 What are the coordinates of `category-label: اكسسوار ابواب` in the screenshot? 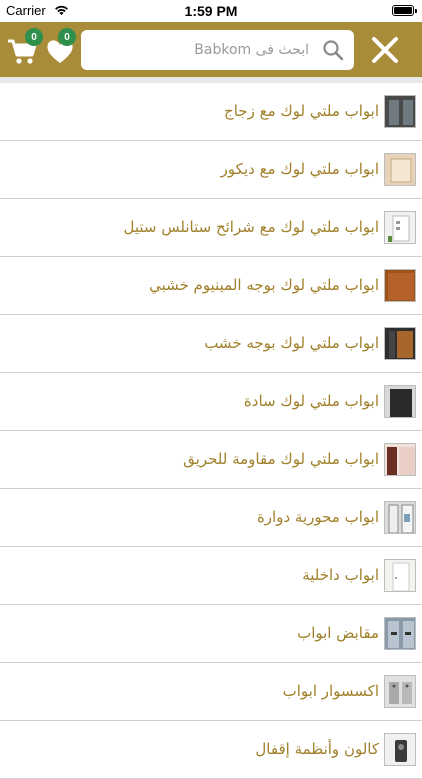 It's located at (330, 691).